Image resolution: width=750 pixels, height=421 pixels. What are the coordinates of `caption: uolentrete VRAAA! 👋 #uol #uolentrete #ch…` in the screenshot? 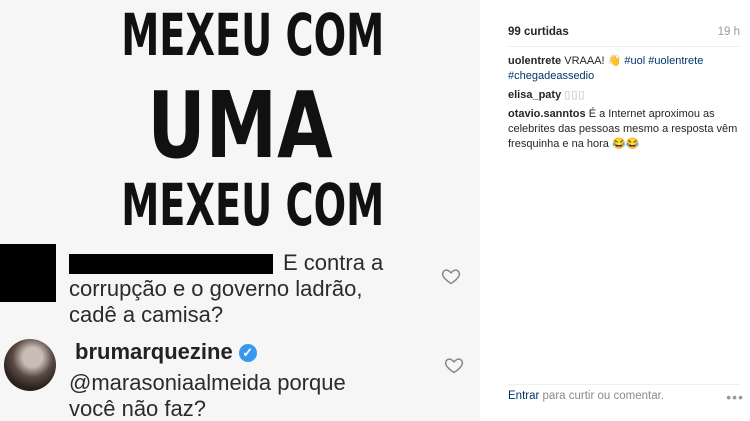 It's located at (624, 69).